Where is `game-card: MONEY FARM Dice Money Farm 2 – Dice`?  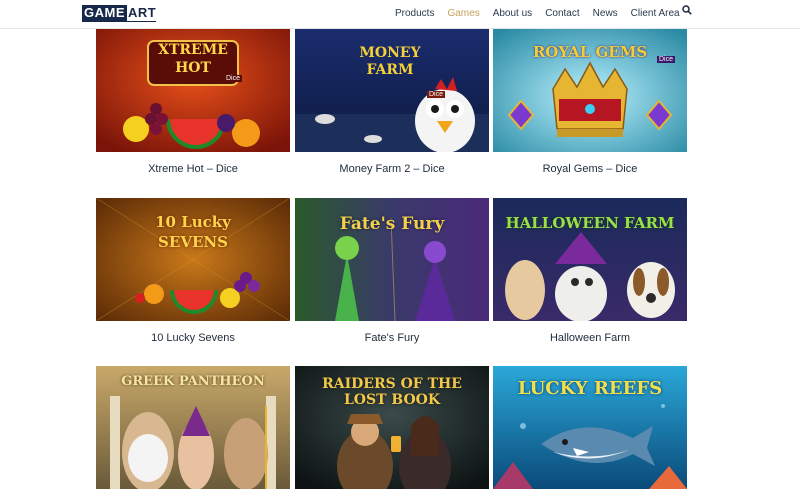
game-card: MONEY FARM Dice Money Farm 2 – Dice is located at coordinates (392, 102).